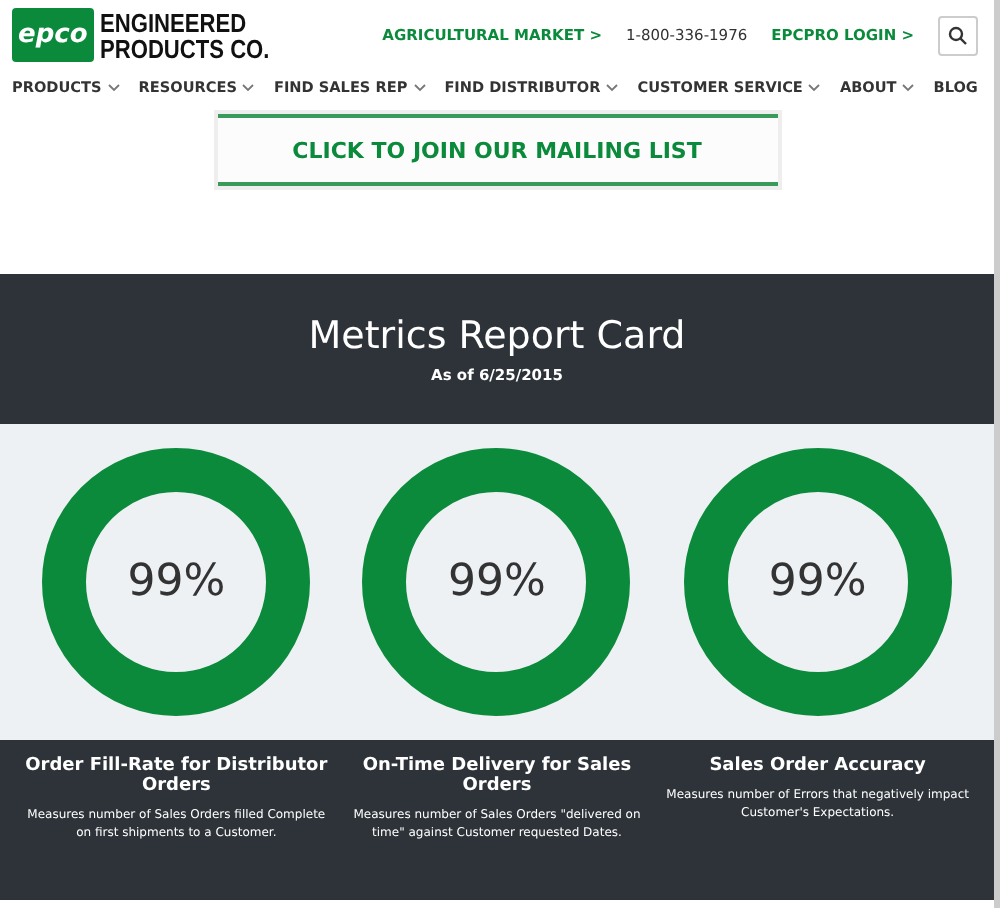  I want to click on company-name: PRODUCTS CO., so click(184, 48).